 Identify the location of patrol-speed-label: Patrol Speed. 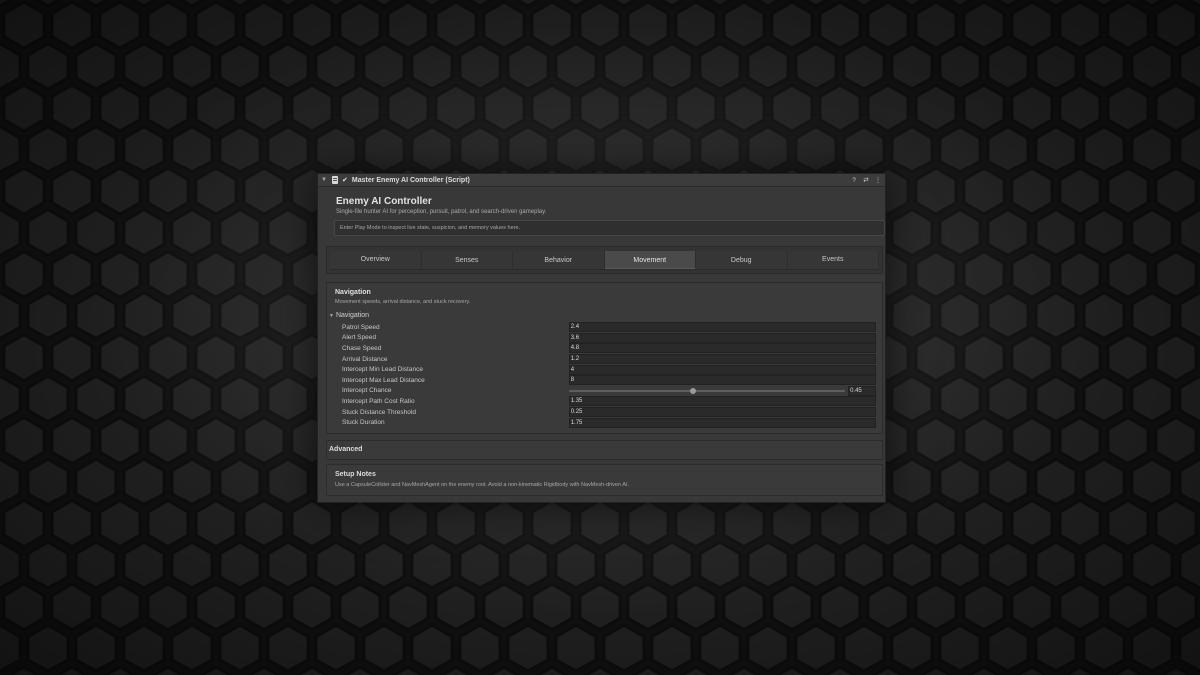
(361, 327).